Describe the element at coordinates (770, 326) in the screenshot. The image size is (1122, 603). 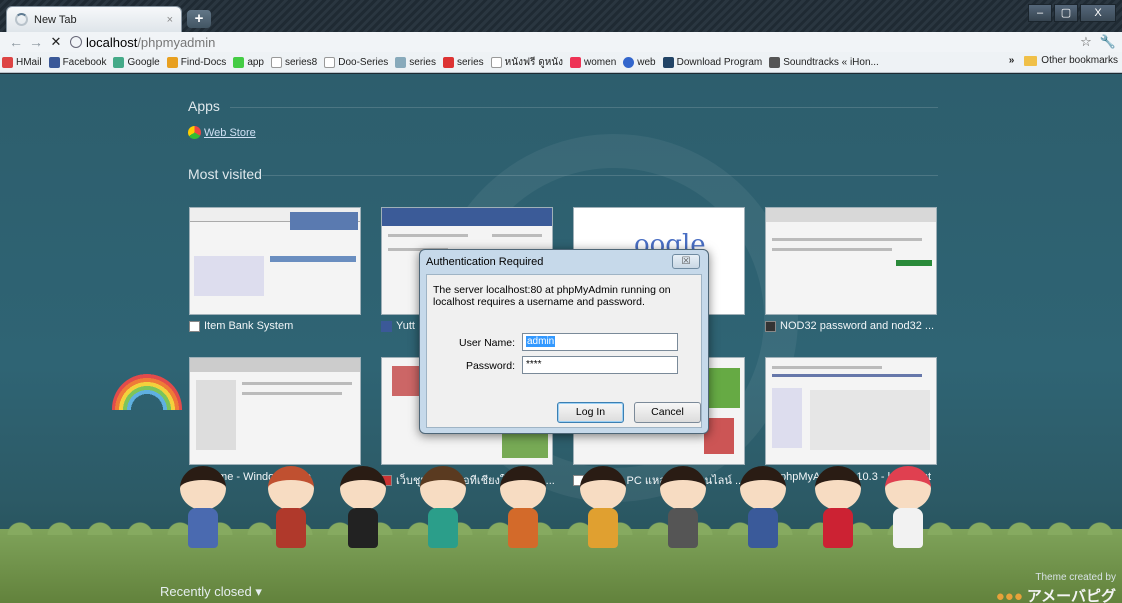
I see `nod32-icon` at that location.